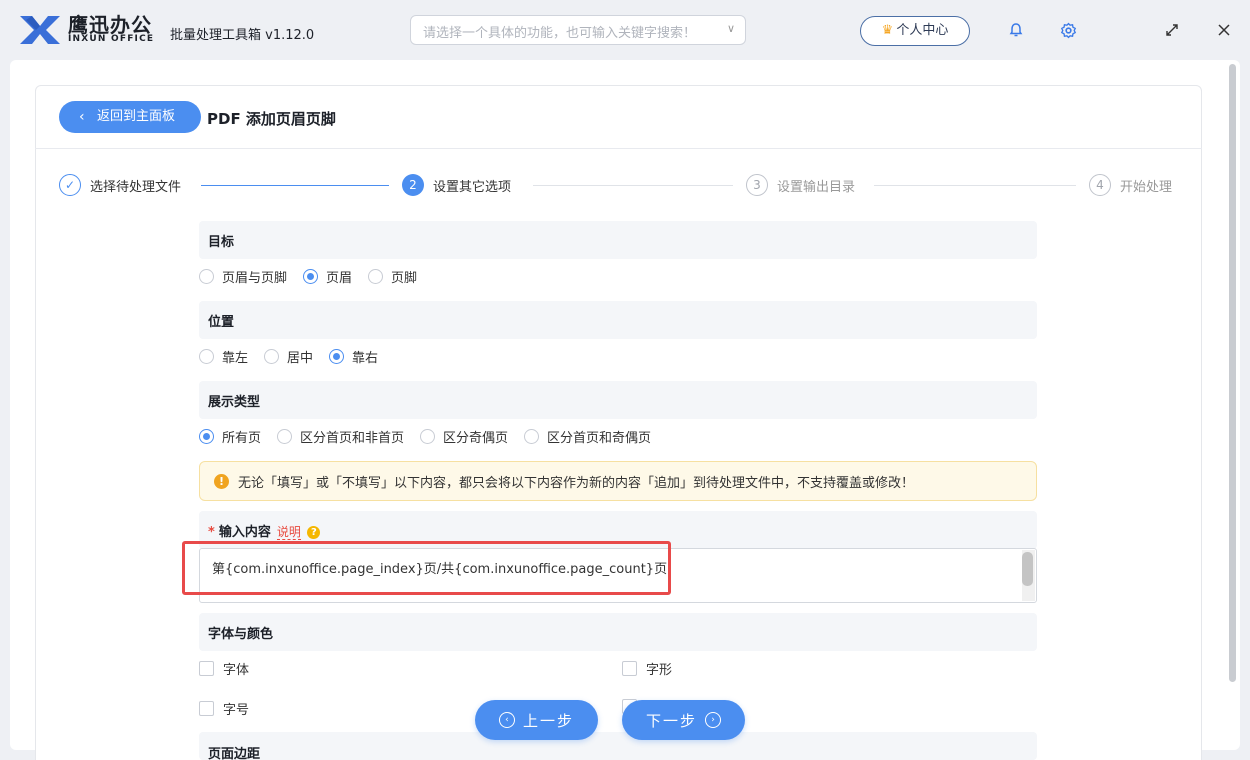 The width and height of the screenshot is (1250, 760). I want to click on section-page-margin: 页面边距, so click(618, 746).